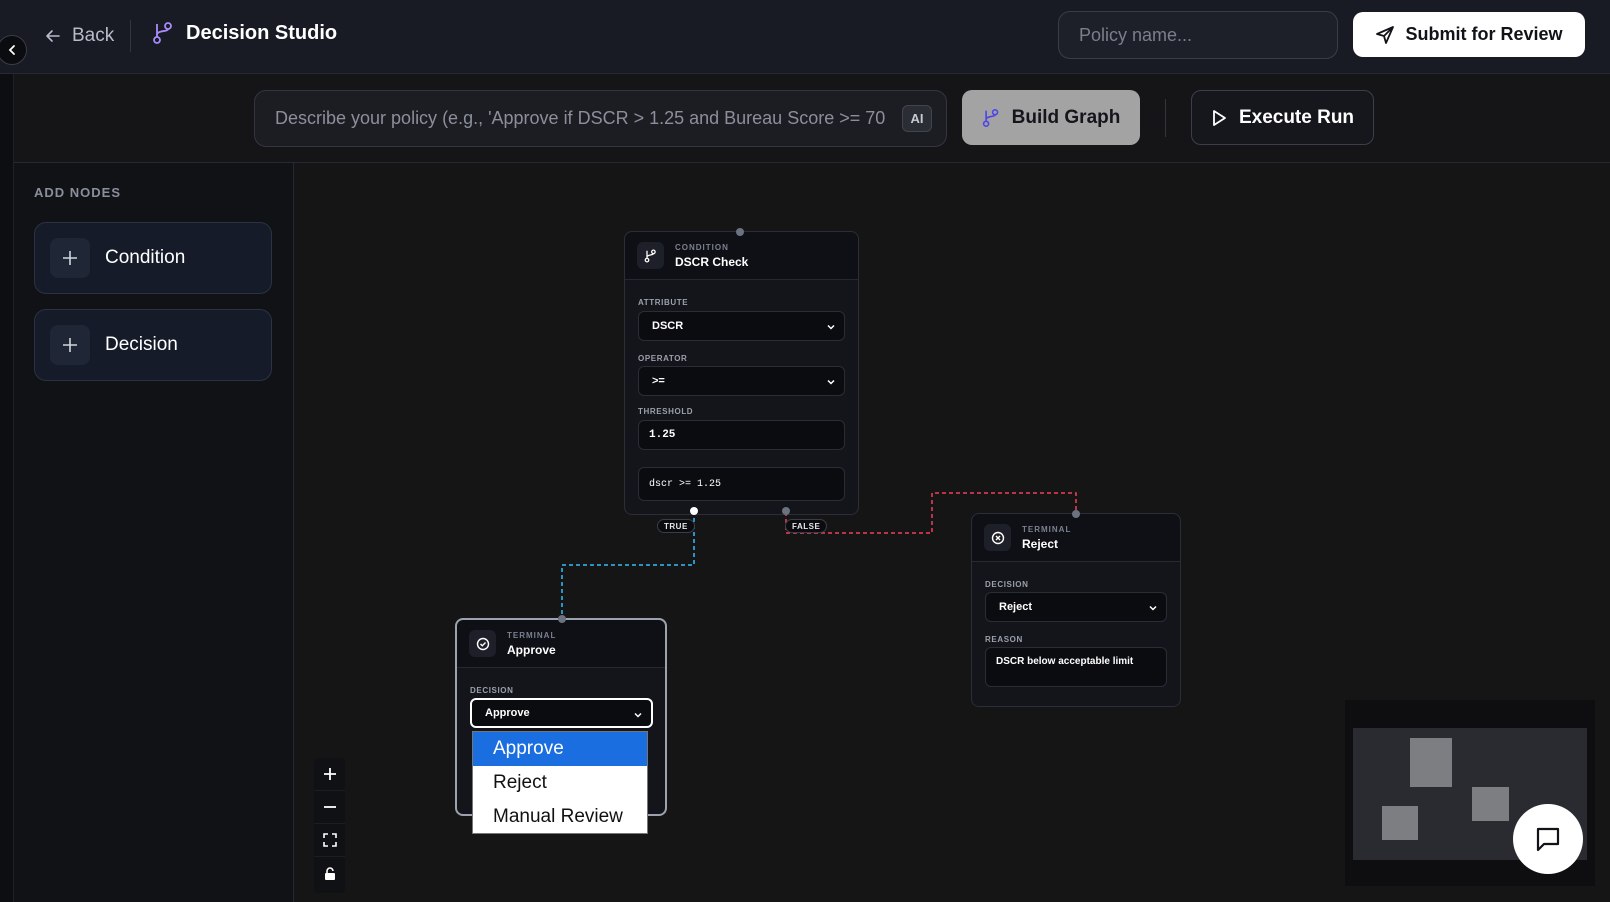 The image size is (1610, 902). Describe the element at coordinates (712, 261) in the screenshot. I see `node-name: DSCR Check` at that location.